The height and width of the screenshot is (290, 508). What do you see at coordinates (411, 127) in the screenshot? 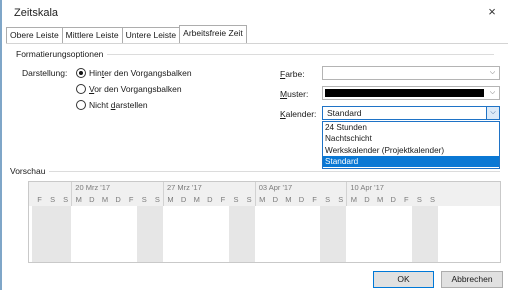
I see `kalender-option: 24 Stunden` at bounding box center [411, 127].